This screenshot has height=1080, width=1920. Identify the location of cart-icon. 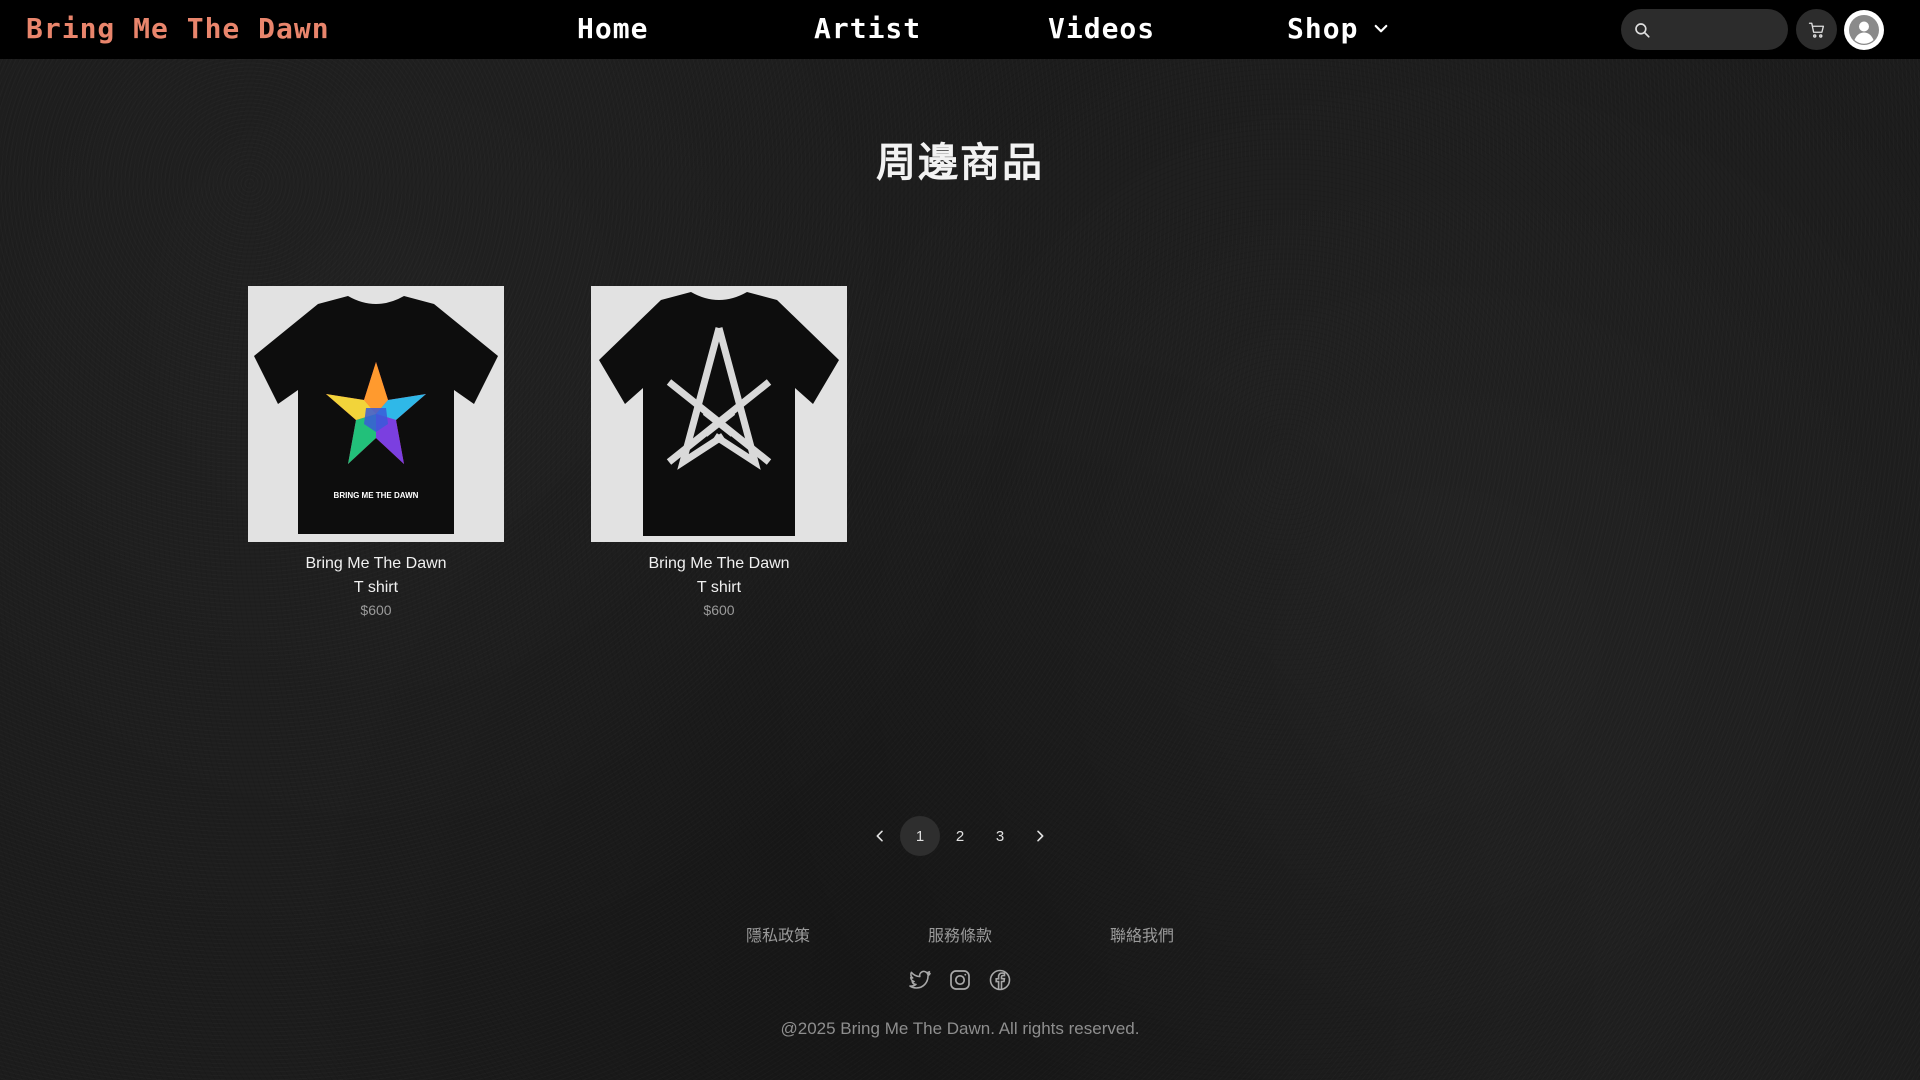
(1816, 30).